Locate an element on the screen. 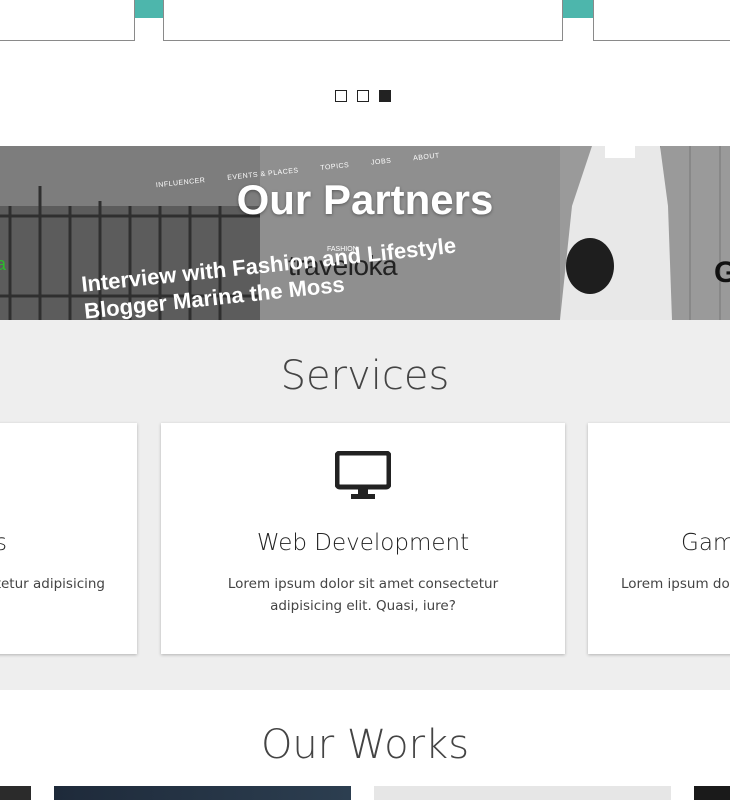 The height and width of the screenshot is (800, 730). partner-logo-left: a is located at coordinates (3, 264).